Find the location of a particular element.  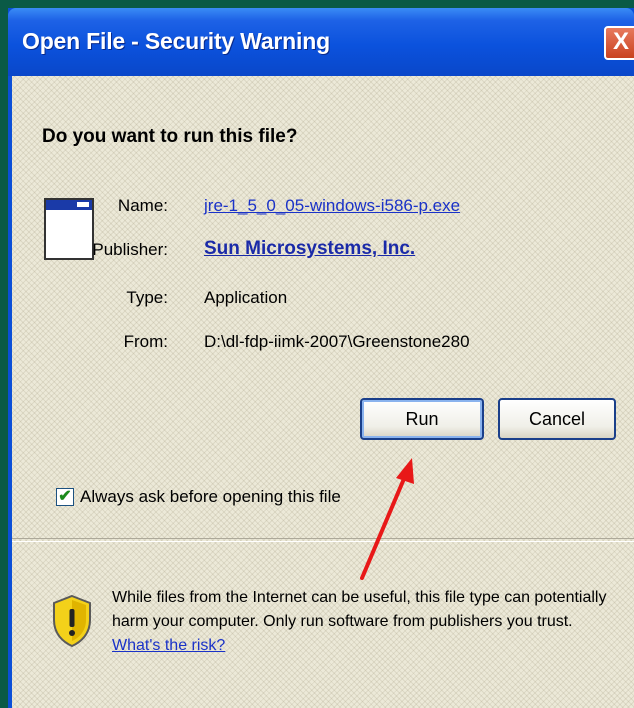

from-value: D:\dl-fdp-iimk-2007\Greenstone280 is located at coordinates (337, 341).